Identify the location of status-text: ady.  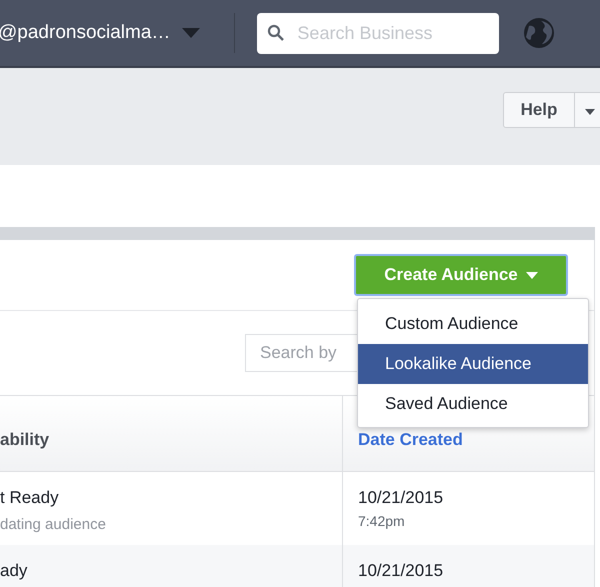
(14, 571).